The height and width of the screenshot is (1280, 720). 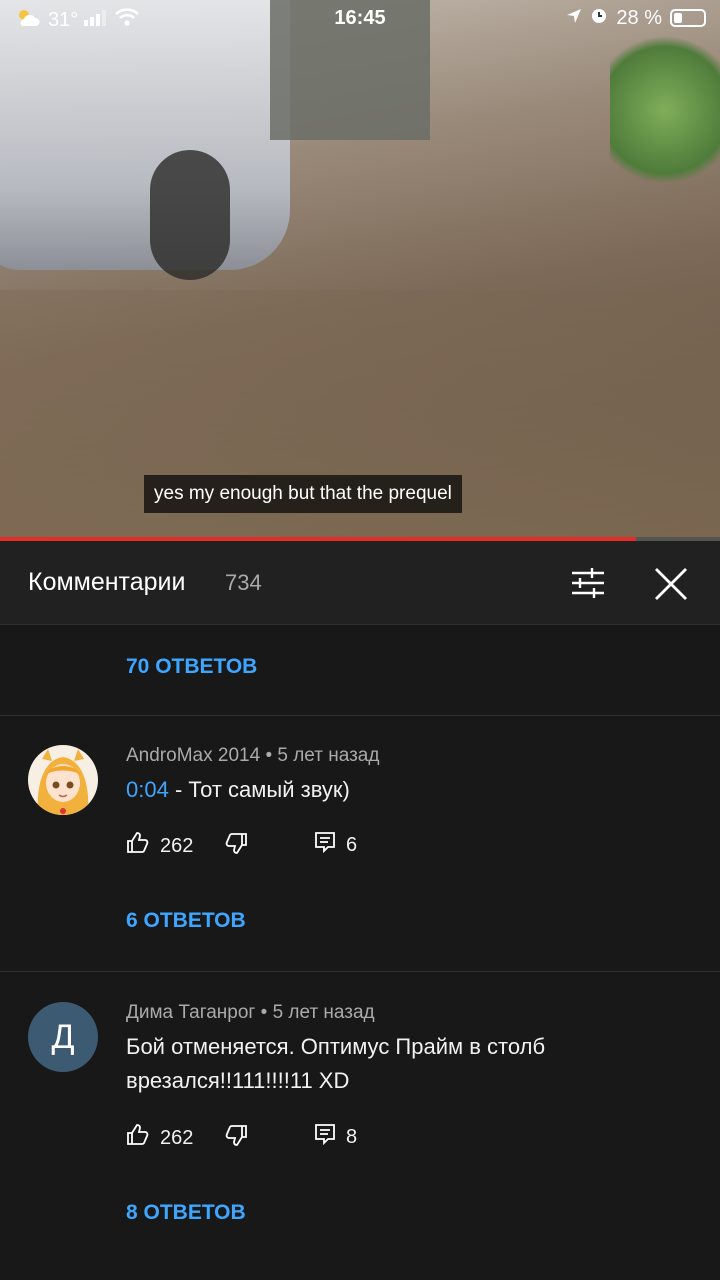 I want to click on comment-timestamp-link: 0:04, so click(x=147, y=789).